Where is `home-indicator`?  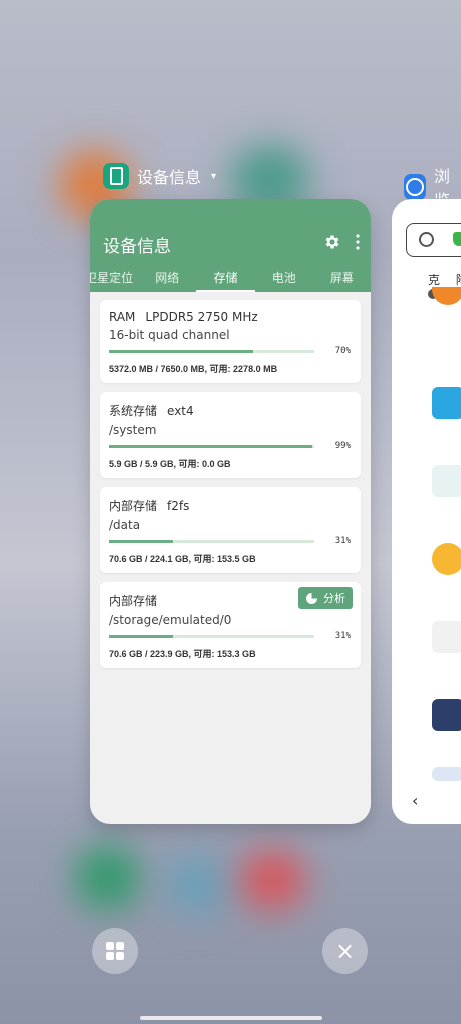
home-indicator is located at coordinates (231, 1018).